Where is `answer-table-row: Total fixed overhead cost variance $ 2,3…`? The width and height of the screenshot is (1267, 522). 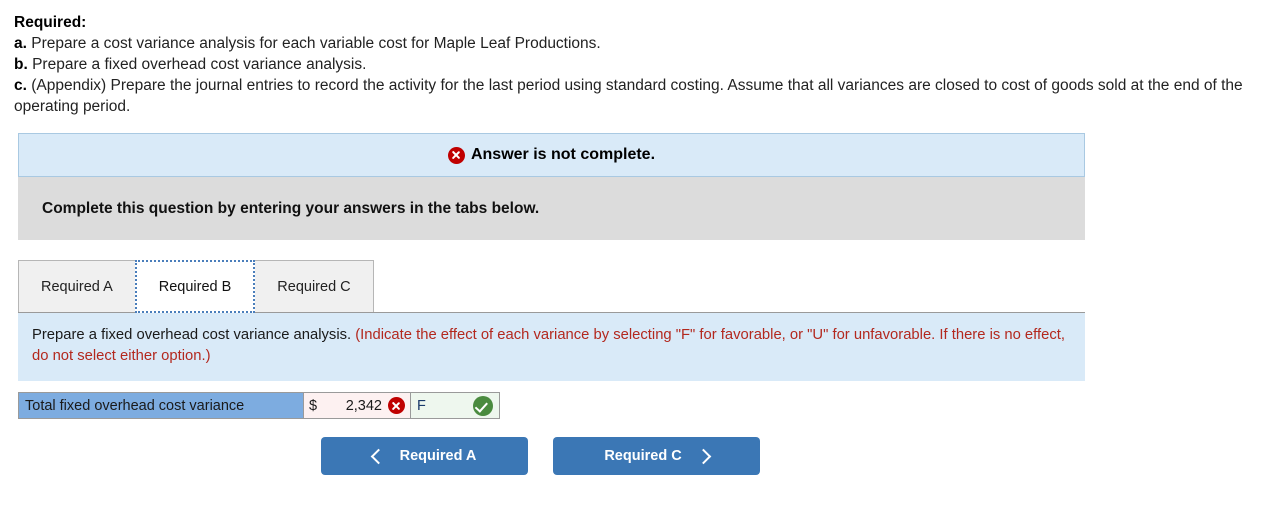 answer-table-row: Total fixed overhead cost variance $ 2,3… is located at coordinates (259, 405).